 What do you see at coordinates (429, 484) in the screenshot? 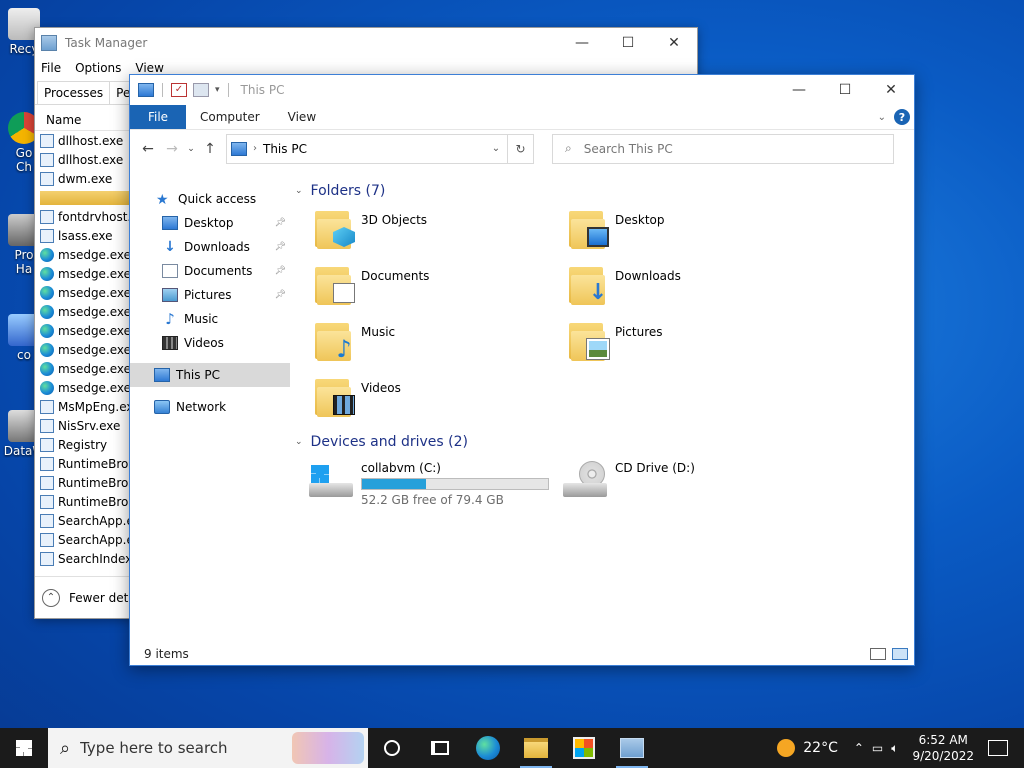
I see `drive-item: collabvm (C:) 52.2 GB free of 79.4 GB` at bounding box center [429, 484].